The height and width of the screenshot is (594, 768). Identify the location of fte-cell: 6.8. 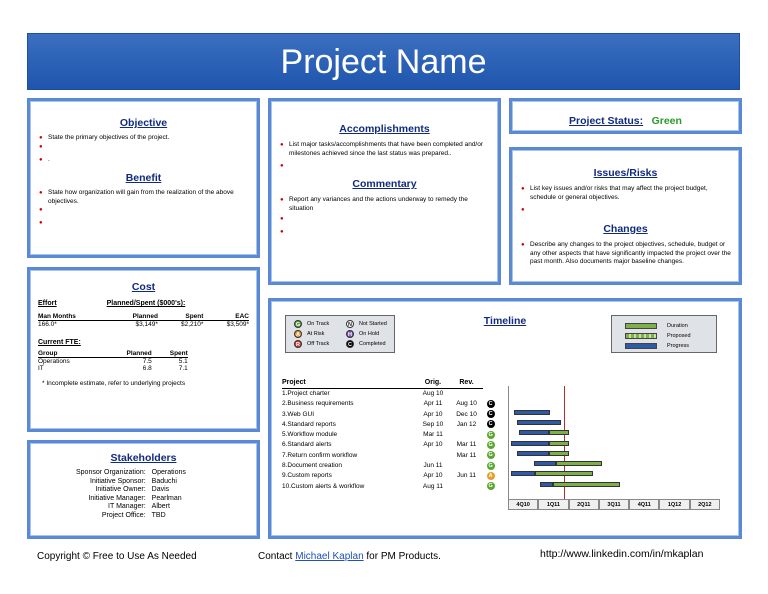
(147, 368).